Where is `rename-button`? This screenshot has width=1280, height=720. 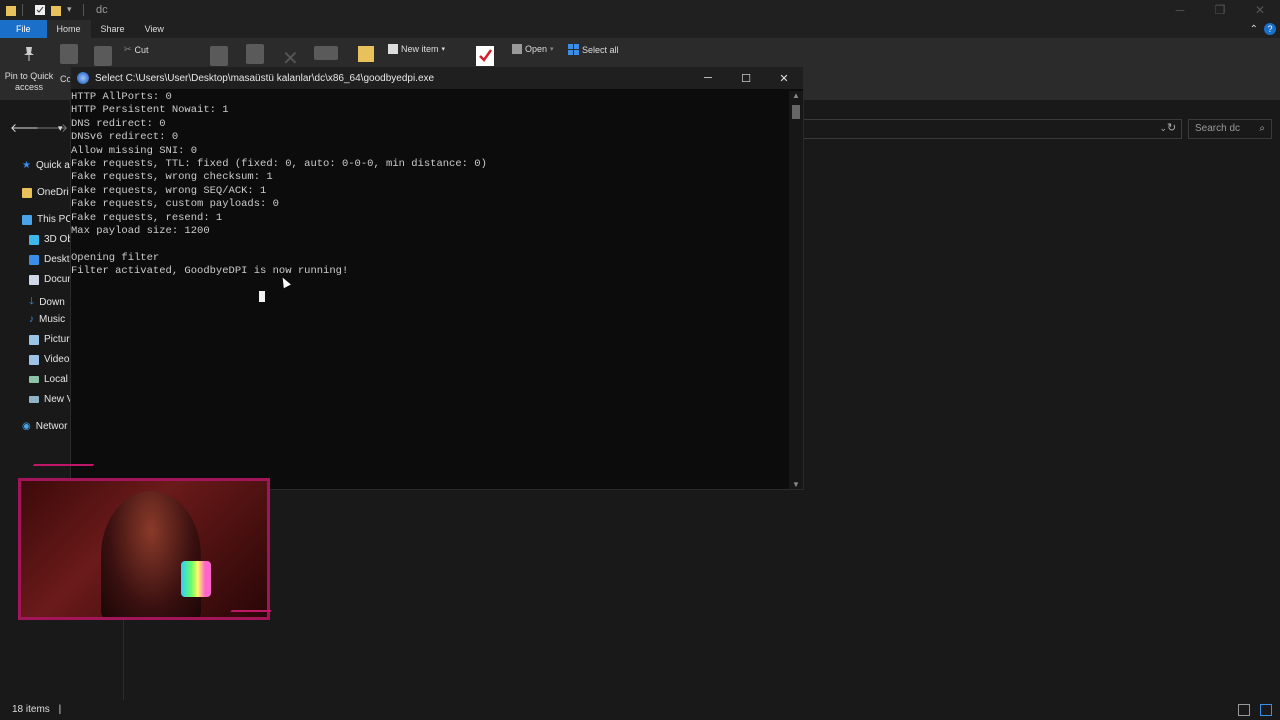 rename-button is located at coordinates (326, 53).